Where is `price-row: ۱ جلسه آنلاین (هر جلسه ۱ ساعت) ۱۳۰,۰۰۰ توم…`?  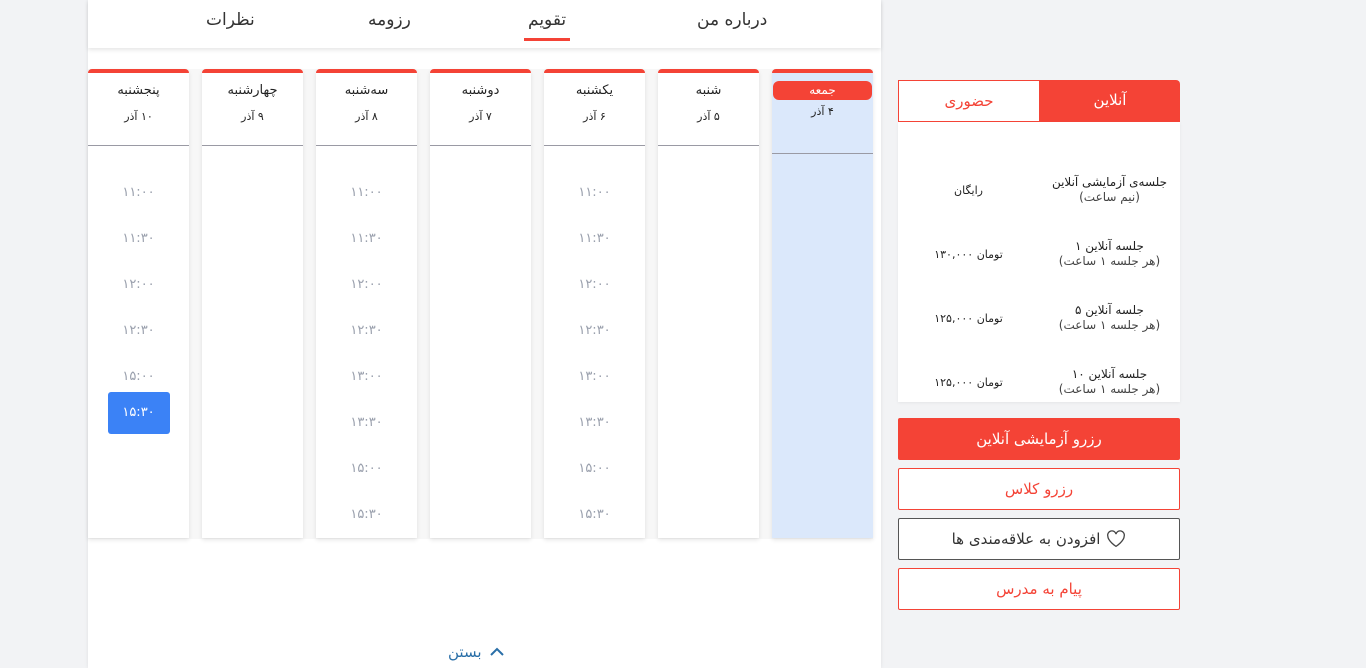
price-row: ۱ جلسه آنلاین (هر جلسه ۱ ساعت) ۱۳۰,۰۰۰ توم… is located at coordinates (1039, 254).